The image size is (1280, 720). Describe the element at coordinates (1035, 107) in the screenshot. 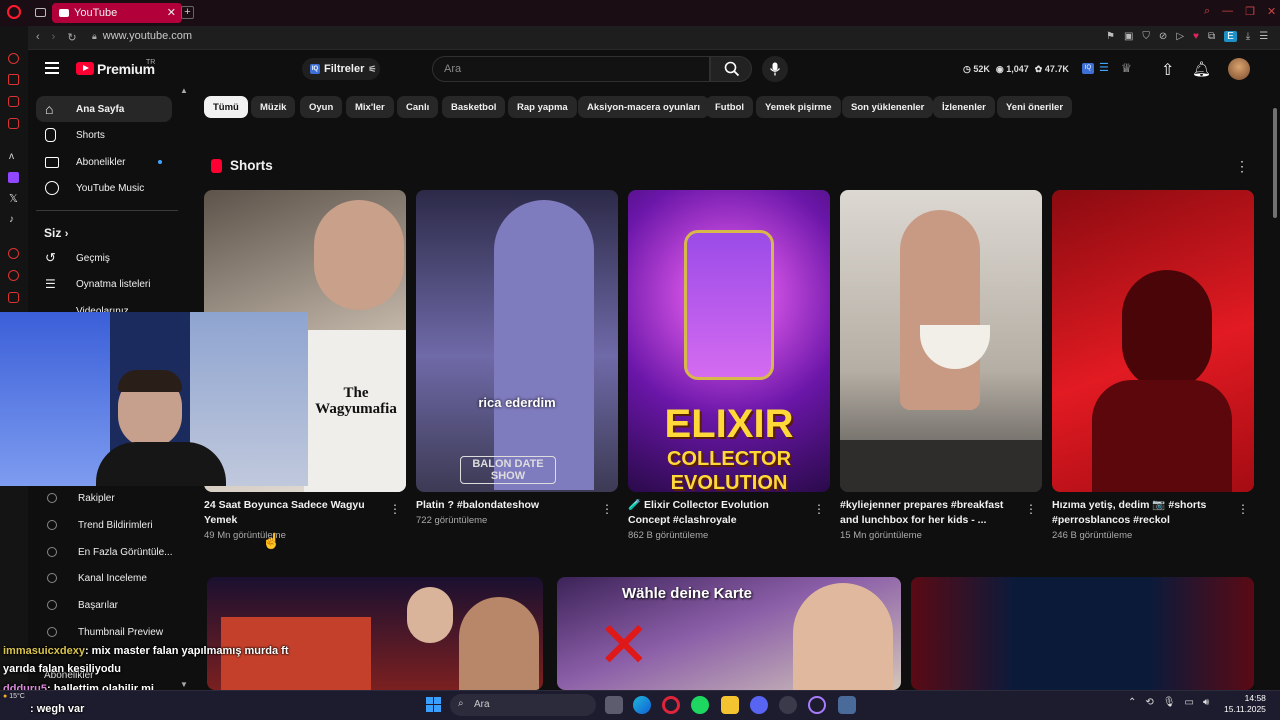

I see `chip-new-to-you: Yeni öneriler` at that location.